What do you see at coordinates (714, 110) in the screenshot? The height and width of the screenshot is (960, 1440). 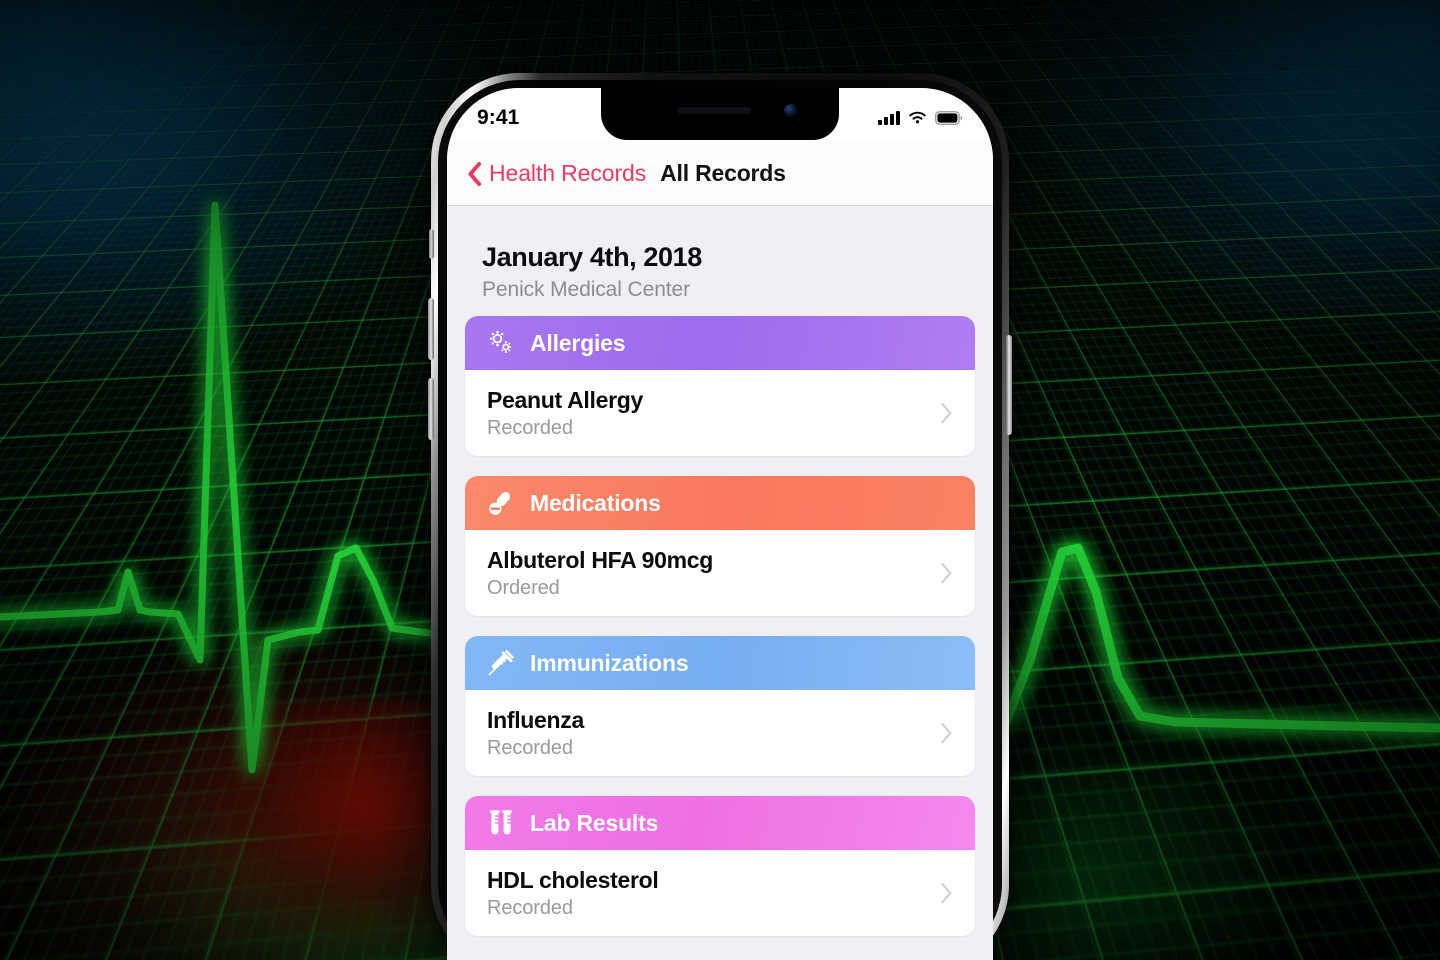 I see `earpiece-speaker` at bounding box center [714, 110].